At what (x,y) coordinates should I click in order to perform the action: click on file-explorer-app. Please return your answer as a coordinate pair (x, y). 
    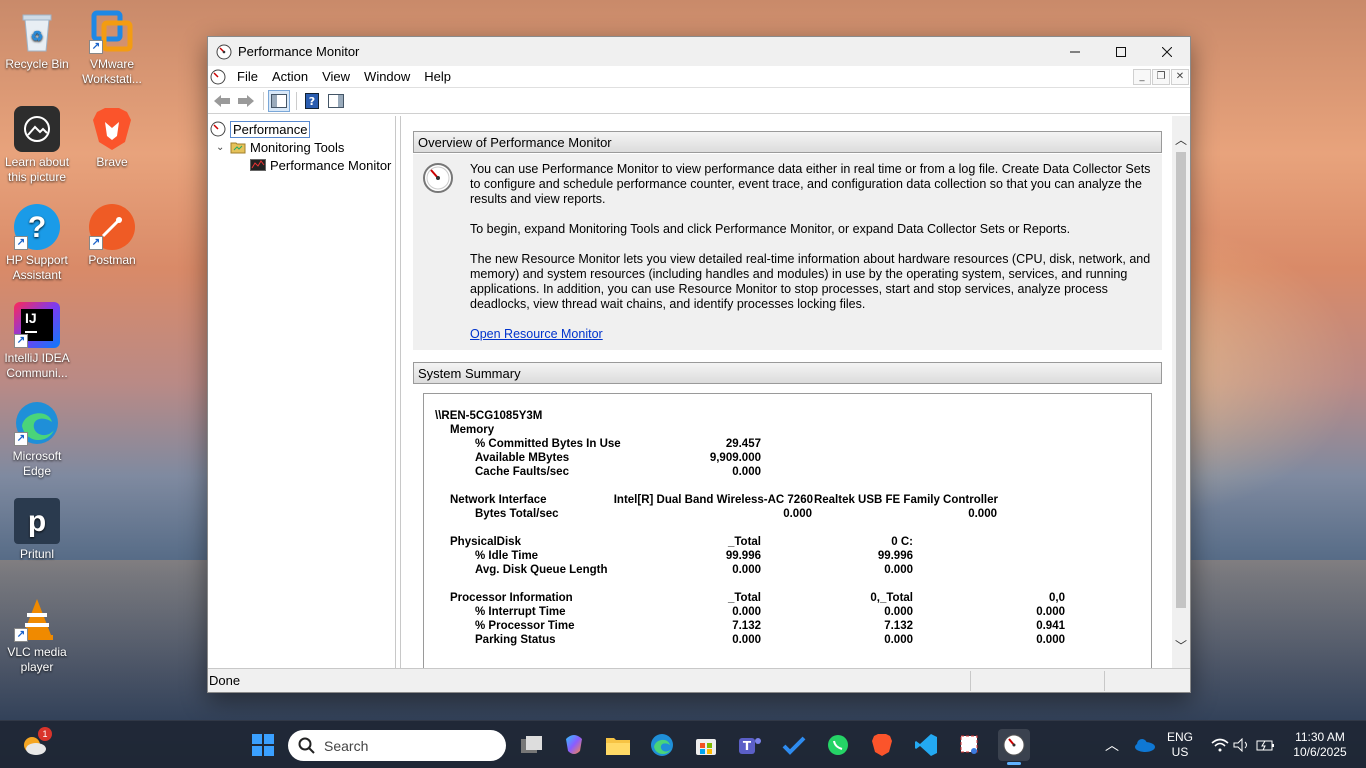
    Looking at the image, I should click on (618, 745).